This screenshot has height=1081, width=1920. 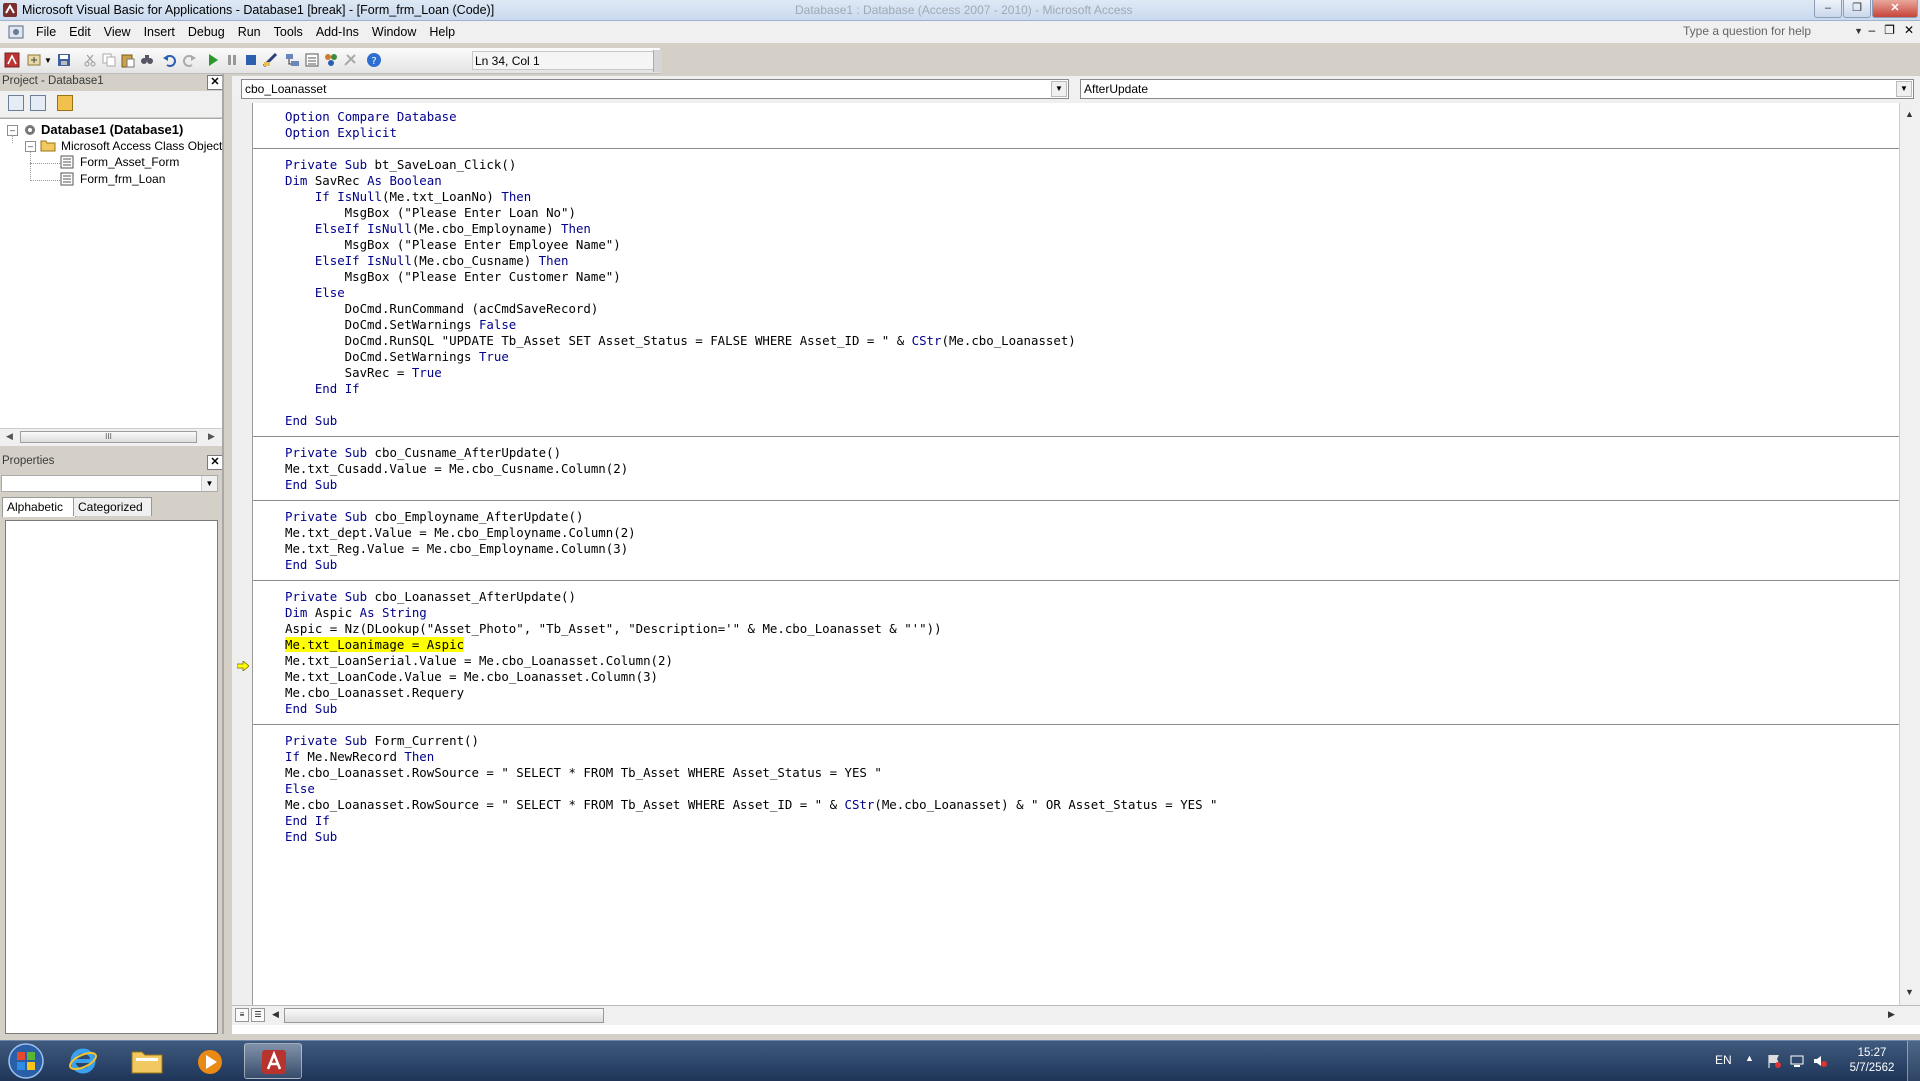 I want to click on code-window-icon, so click(x=16, y=32).